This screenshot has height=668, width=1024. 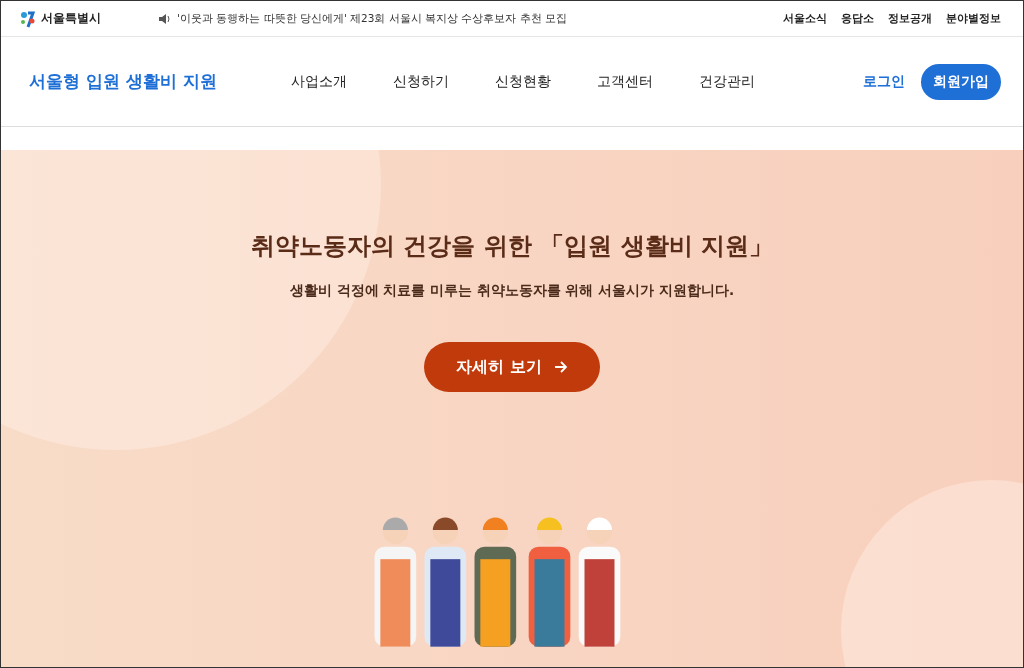 What do you see at coordinates (512, 367) in the screenshot?
I see `details-button: 자세히 보기` at bounding box center [512, 367].